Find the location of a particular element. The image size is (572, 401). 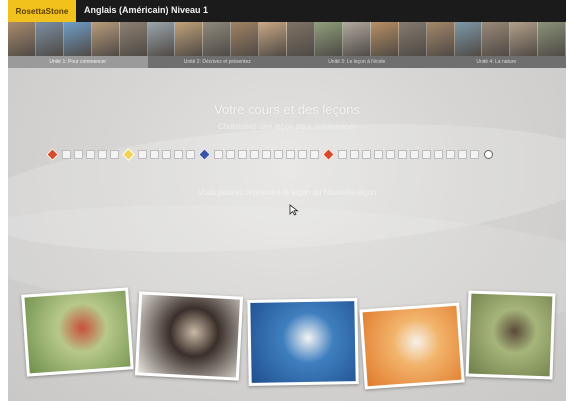

course-image-strip is located at coordinates (287, 39).